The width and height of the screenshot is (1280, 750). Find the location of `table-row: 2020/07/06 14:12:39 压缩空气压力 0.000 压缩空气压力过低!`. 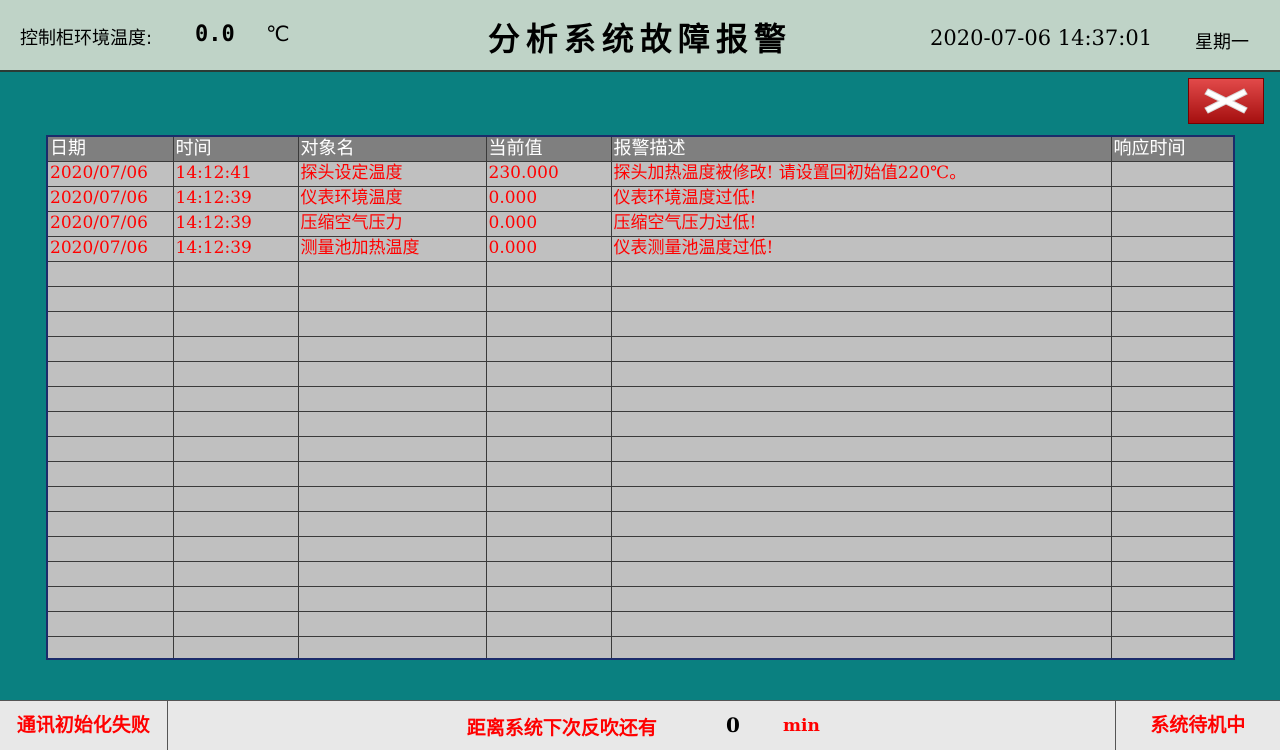

table-row: 2020/07/06 14:12:39 压缩空气压力 0.000 压缩空气压力过低! is located at coordinates (640, 224).